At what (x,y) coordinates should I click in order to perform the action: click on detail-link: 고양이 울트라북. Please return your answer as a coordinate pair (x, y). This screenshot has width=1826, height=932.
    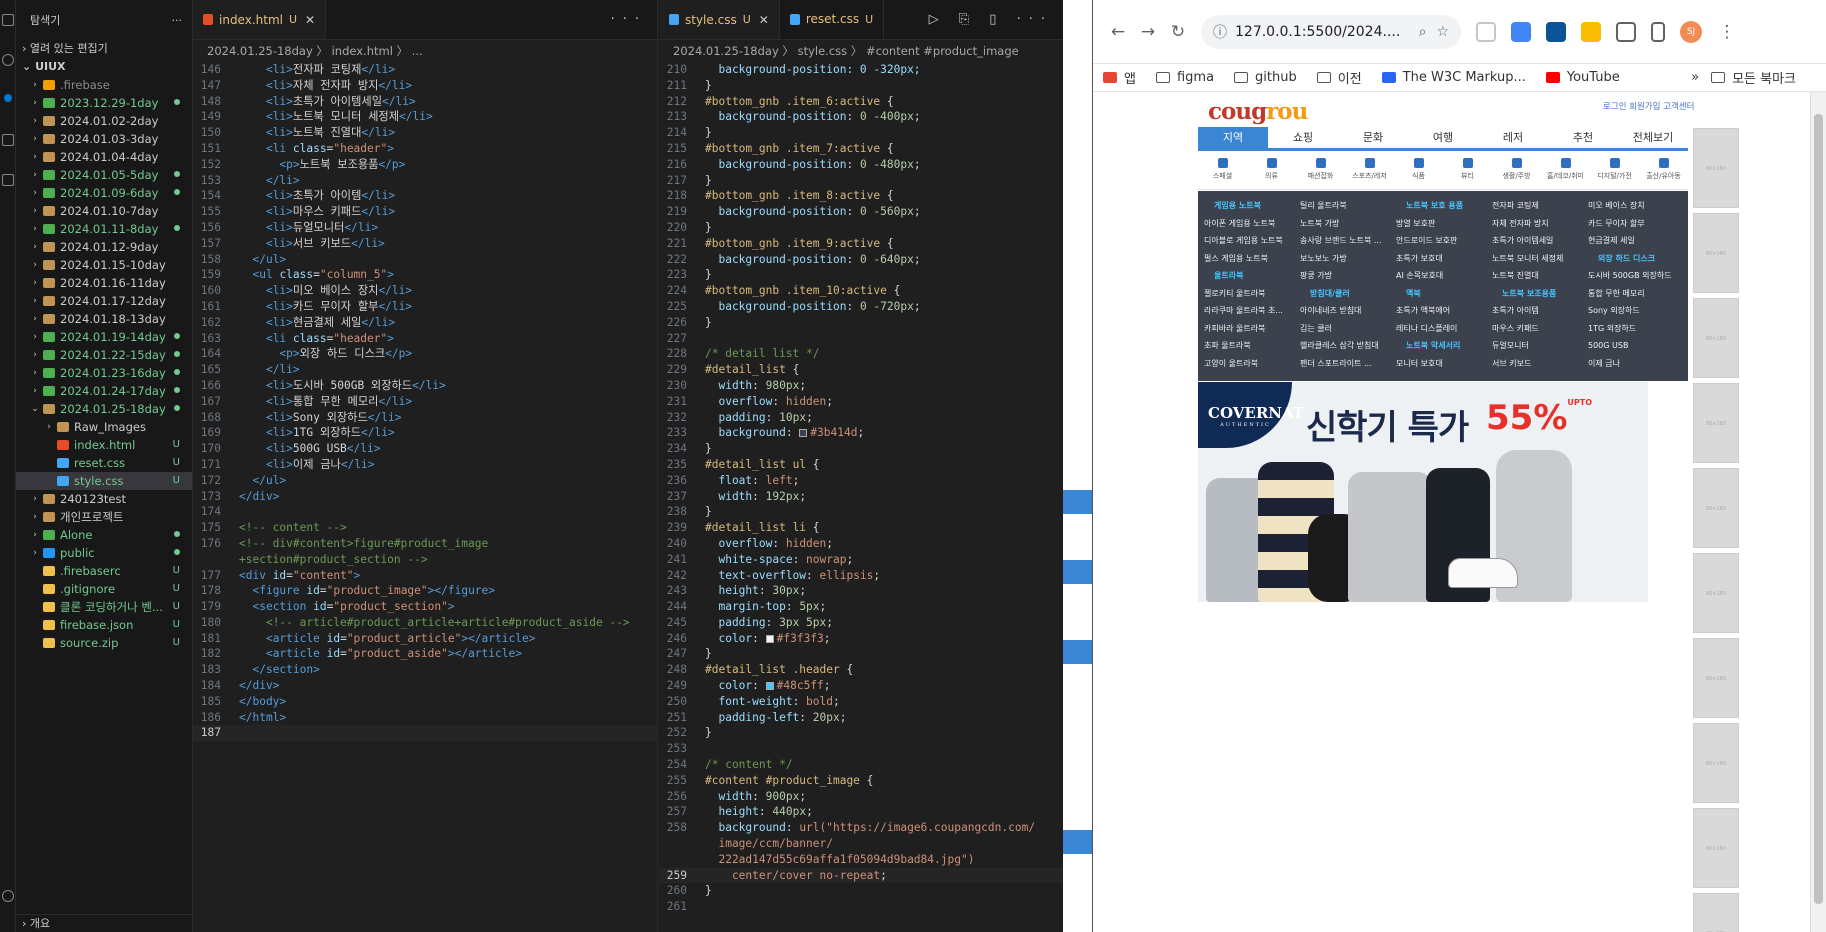
    Looking at the image, I should click on (1252, 364).